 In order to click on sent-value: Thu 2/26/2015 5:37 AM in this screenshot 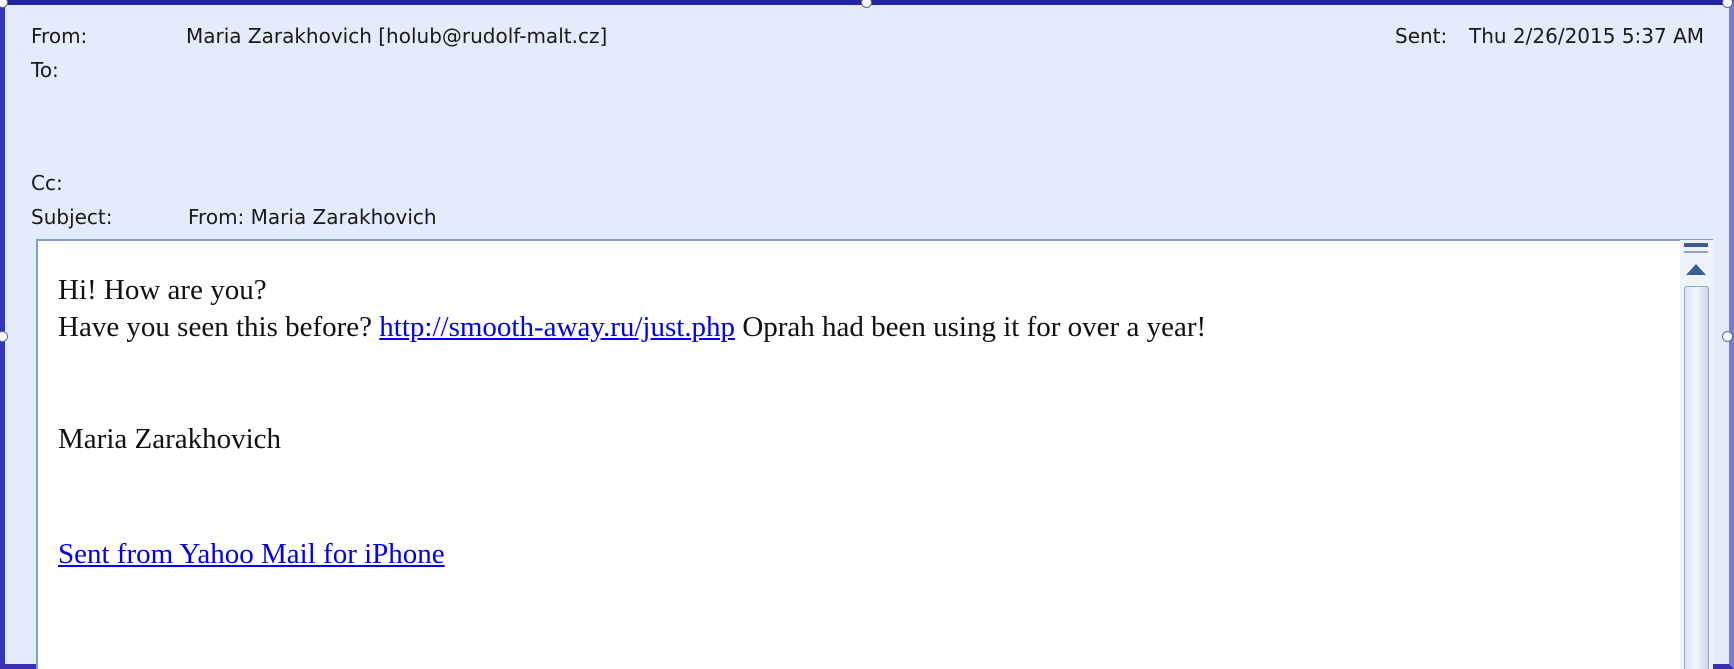, I will do `click(1587, 36)`.